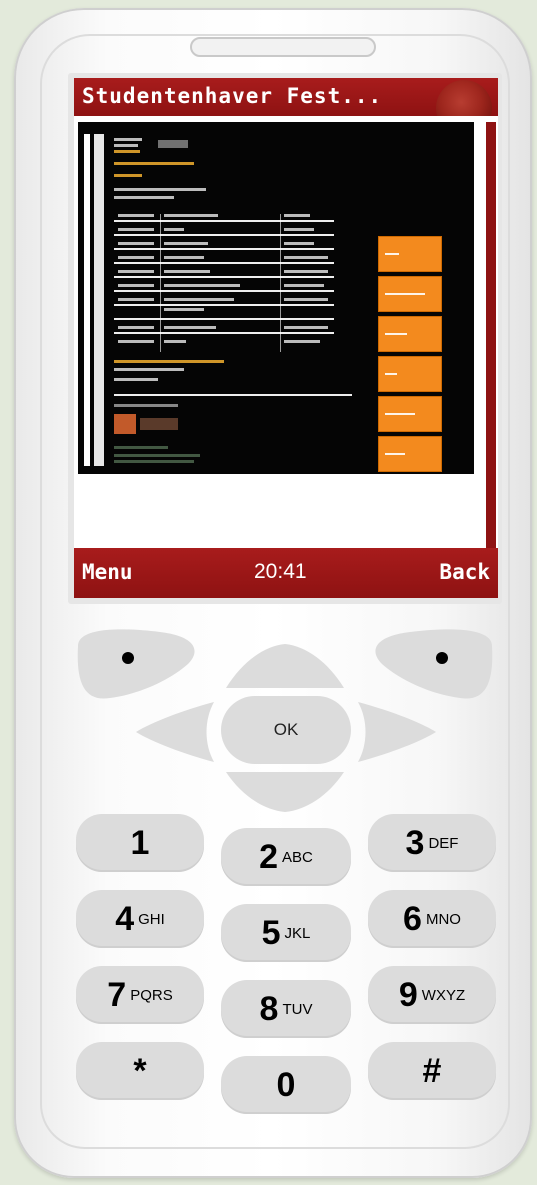 This screenshot has width=537, height=1185. Describe the element at coordinates (285, 792) in the screenshot. I see `arrow-down-icon` at that location.